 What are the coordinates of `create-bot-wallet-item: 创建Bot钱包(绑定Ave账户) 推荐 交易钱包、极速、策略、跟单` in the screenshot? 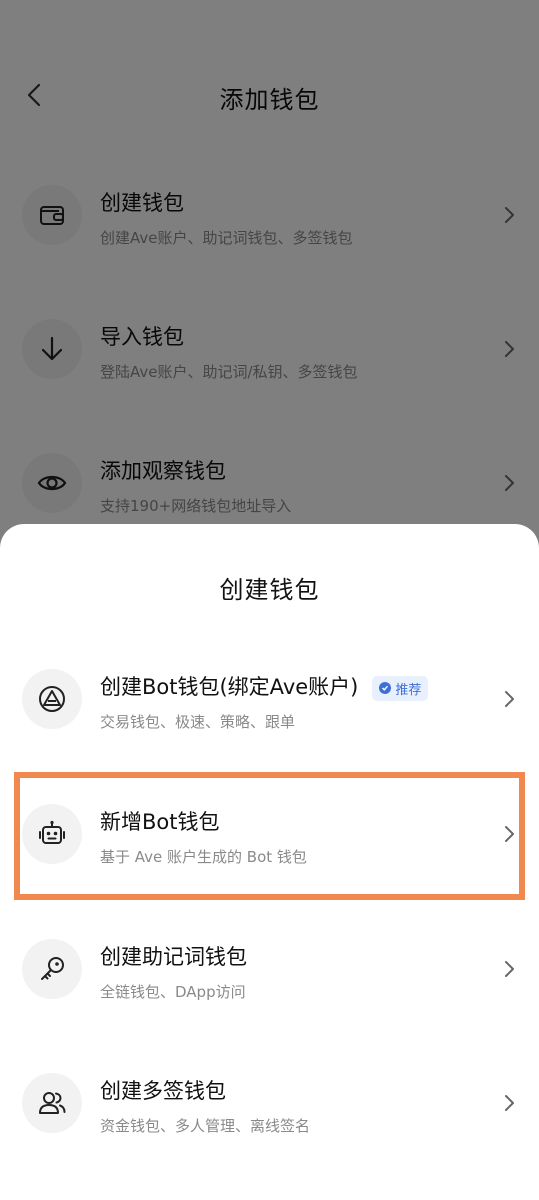 It's located at (269, 699).